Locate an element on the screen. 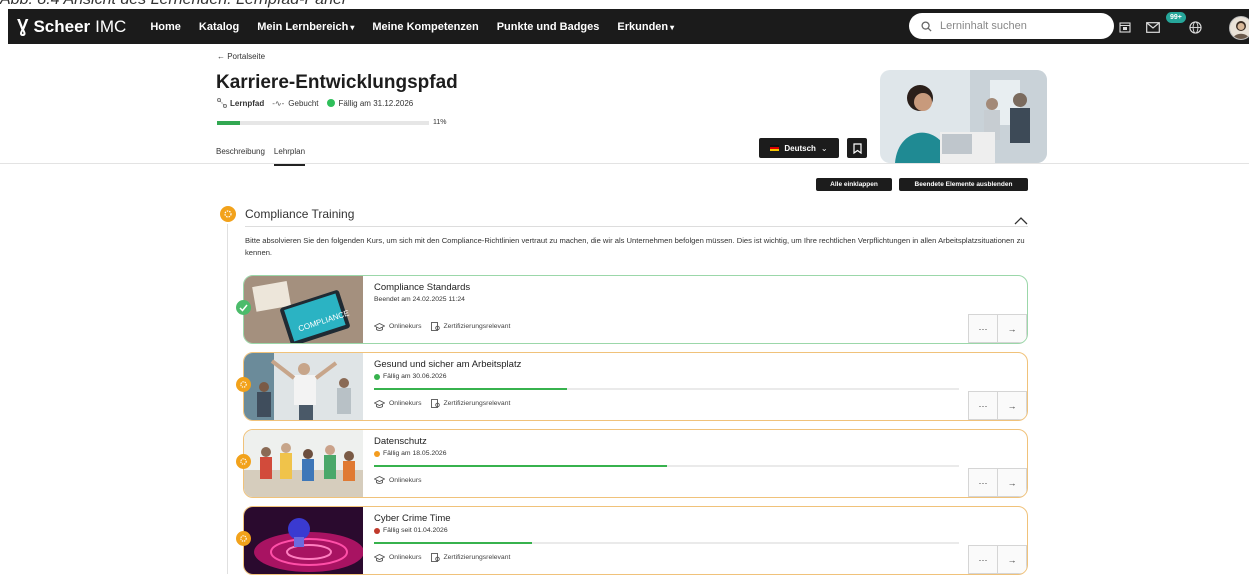 The height and width of the screenshot is (575, 1249). search-icon is located at coordinates (926, 26).